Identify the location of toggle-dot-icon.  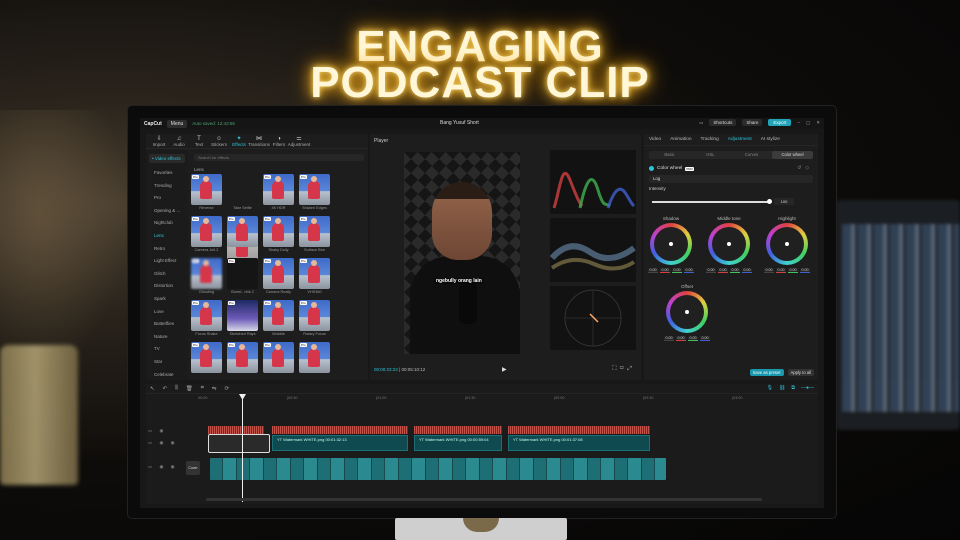
(651, 168).